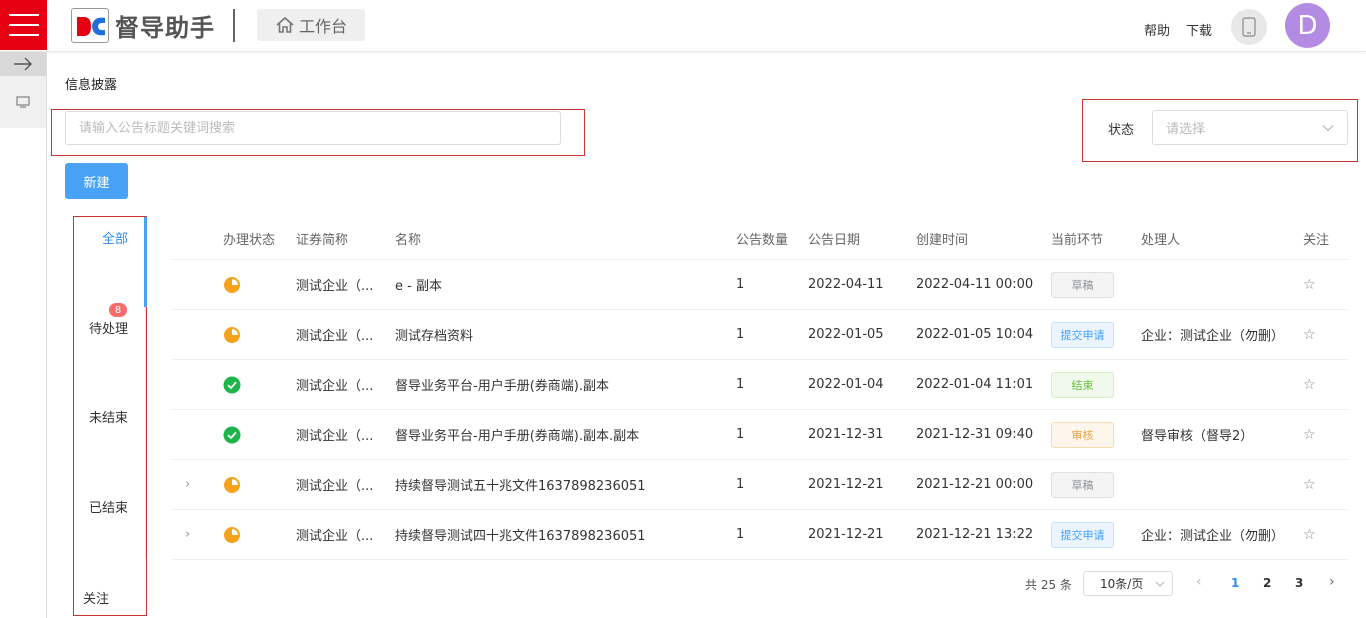  I want to click on sidebar-item-monitor, so click(23, 102).